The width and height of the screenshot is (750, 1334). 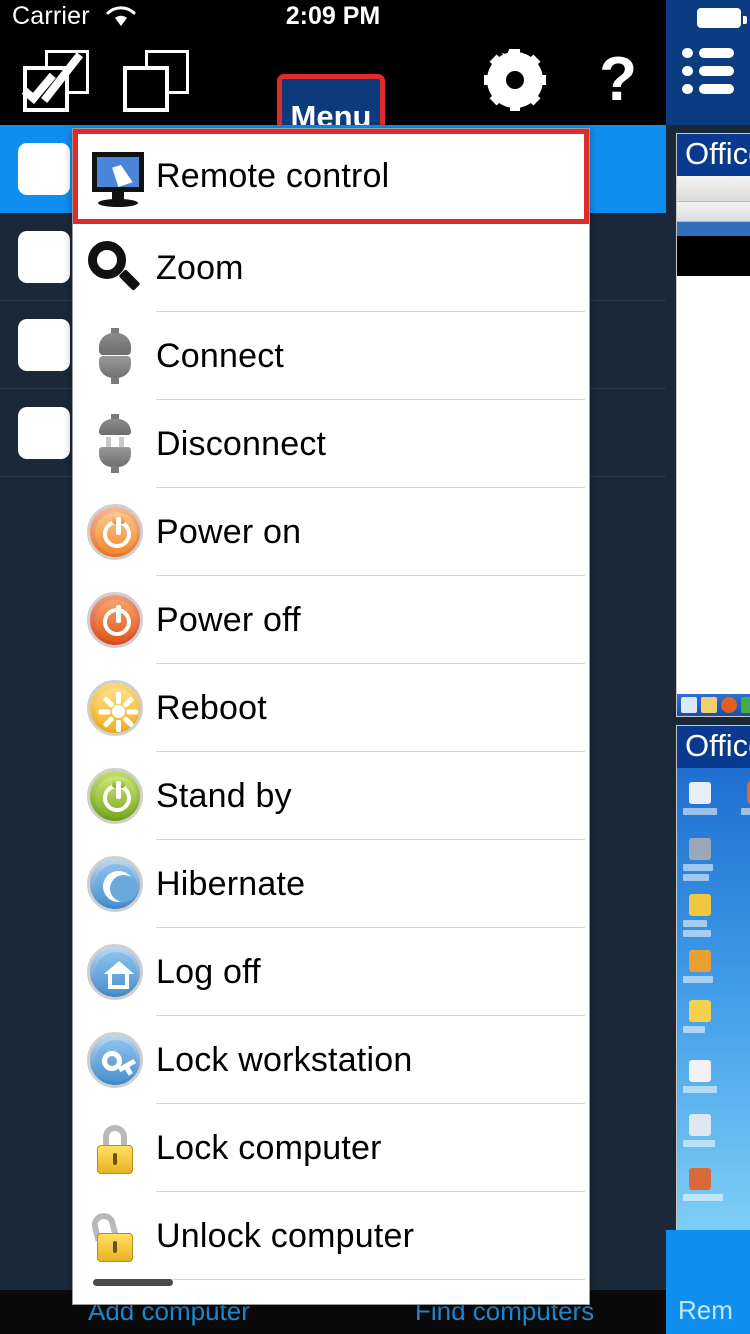 I want to click on select-all-checkbox-icon, so click(x=55, y=80).